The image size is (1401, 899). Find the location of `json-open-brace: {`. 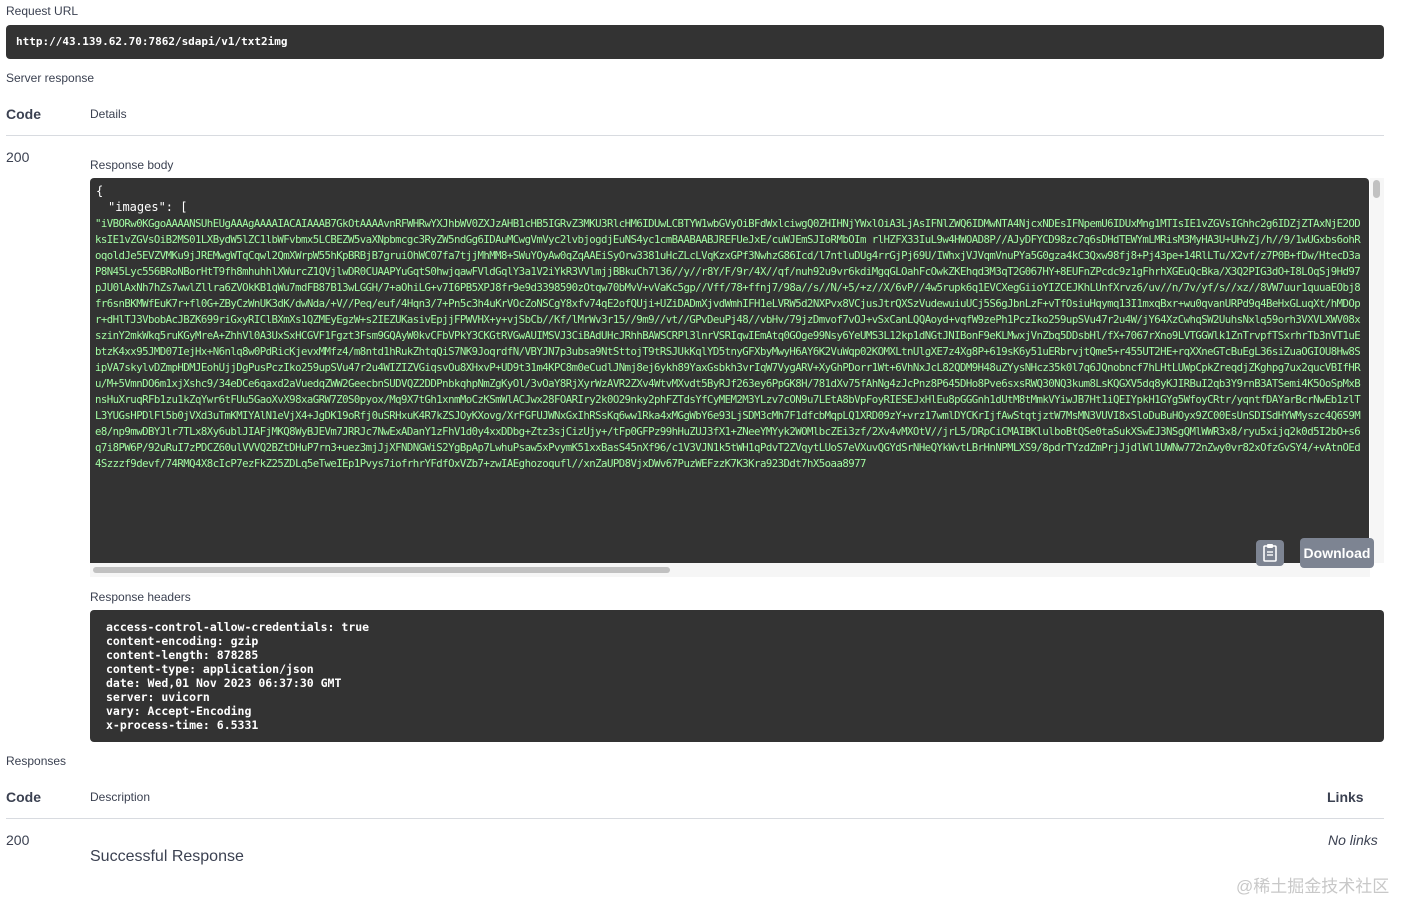

json-open-brace: { is located at coordinates (100, 191).